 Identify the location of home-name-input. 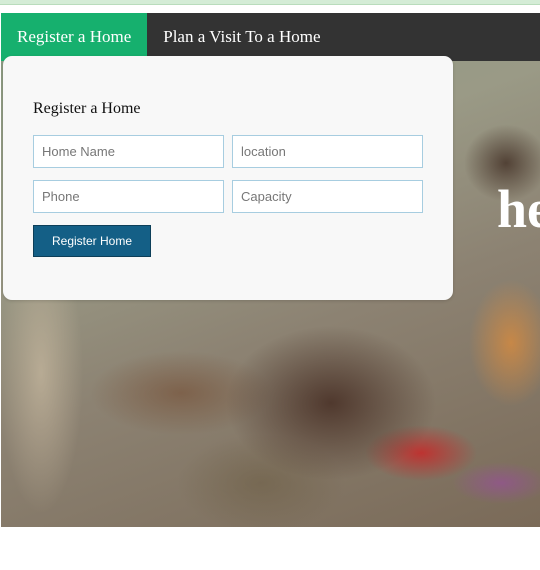
(128, 151).